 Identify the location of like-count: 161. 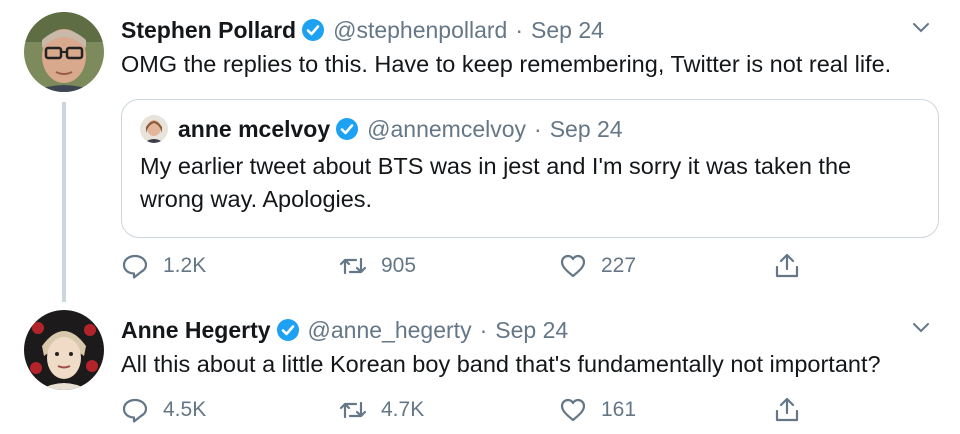
(619, 409).